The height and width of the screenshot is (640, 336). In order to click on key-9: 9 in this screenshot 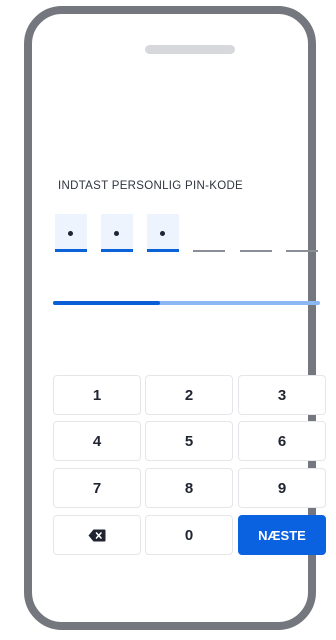, I will do `click(282, 488)`.